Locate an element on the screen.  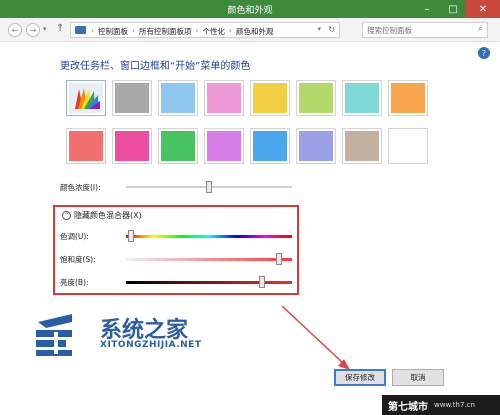
watermark-subtitle: XITONGZHIJIA.NET is located at coordinates (151, 345).